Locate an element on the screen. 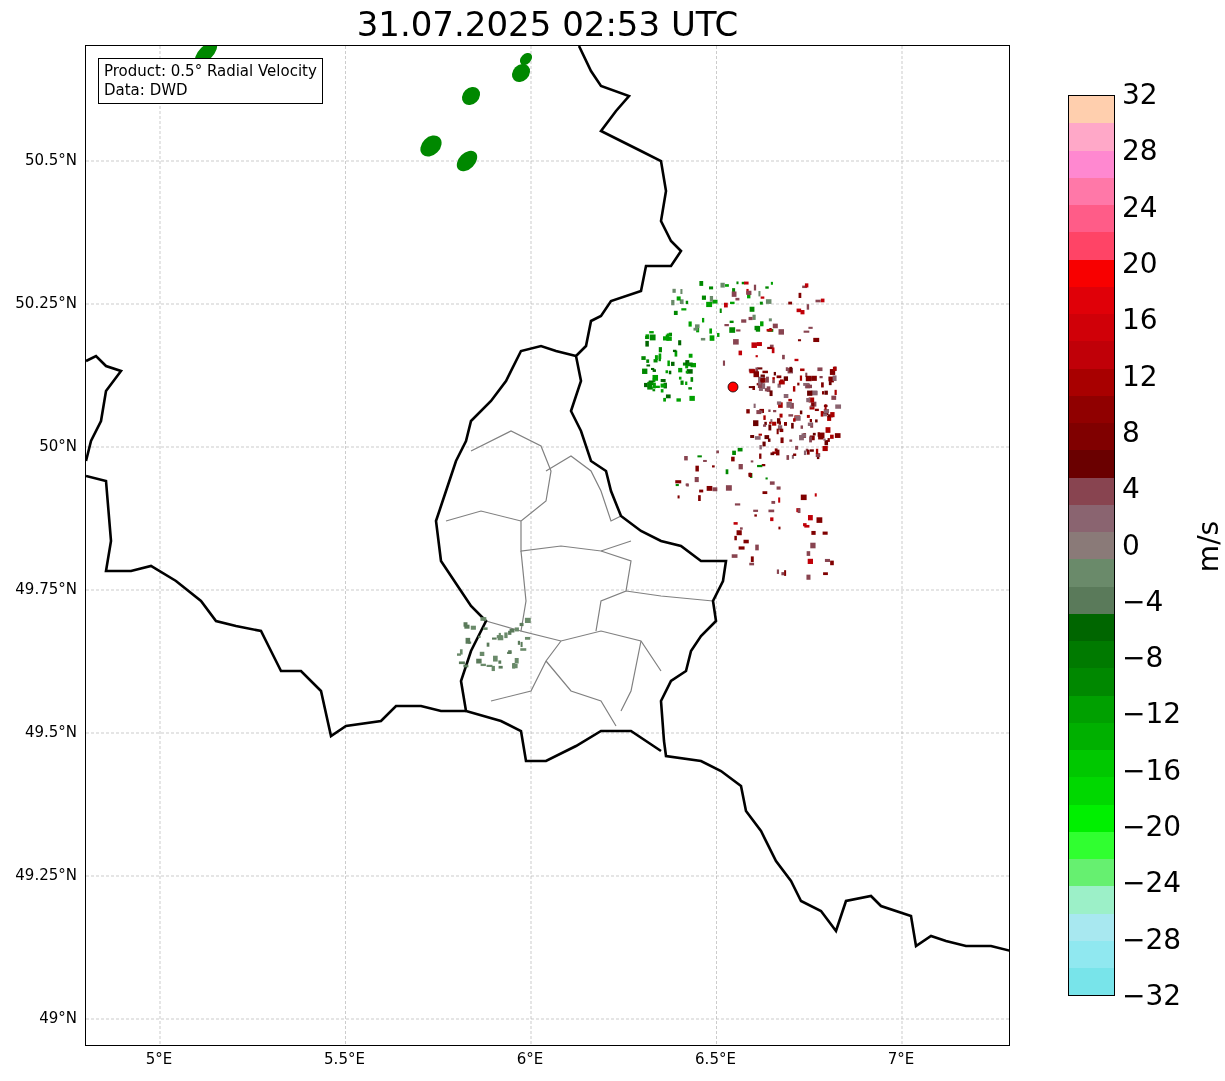 Image resolution: width=1225 pixels, height=1081 pixels. colorbar-tick-label: 0 is located at coordinates (1131, 545).